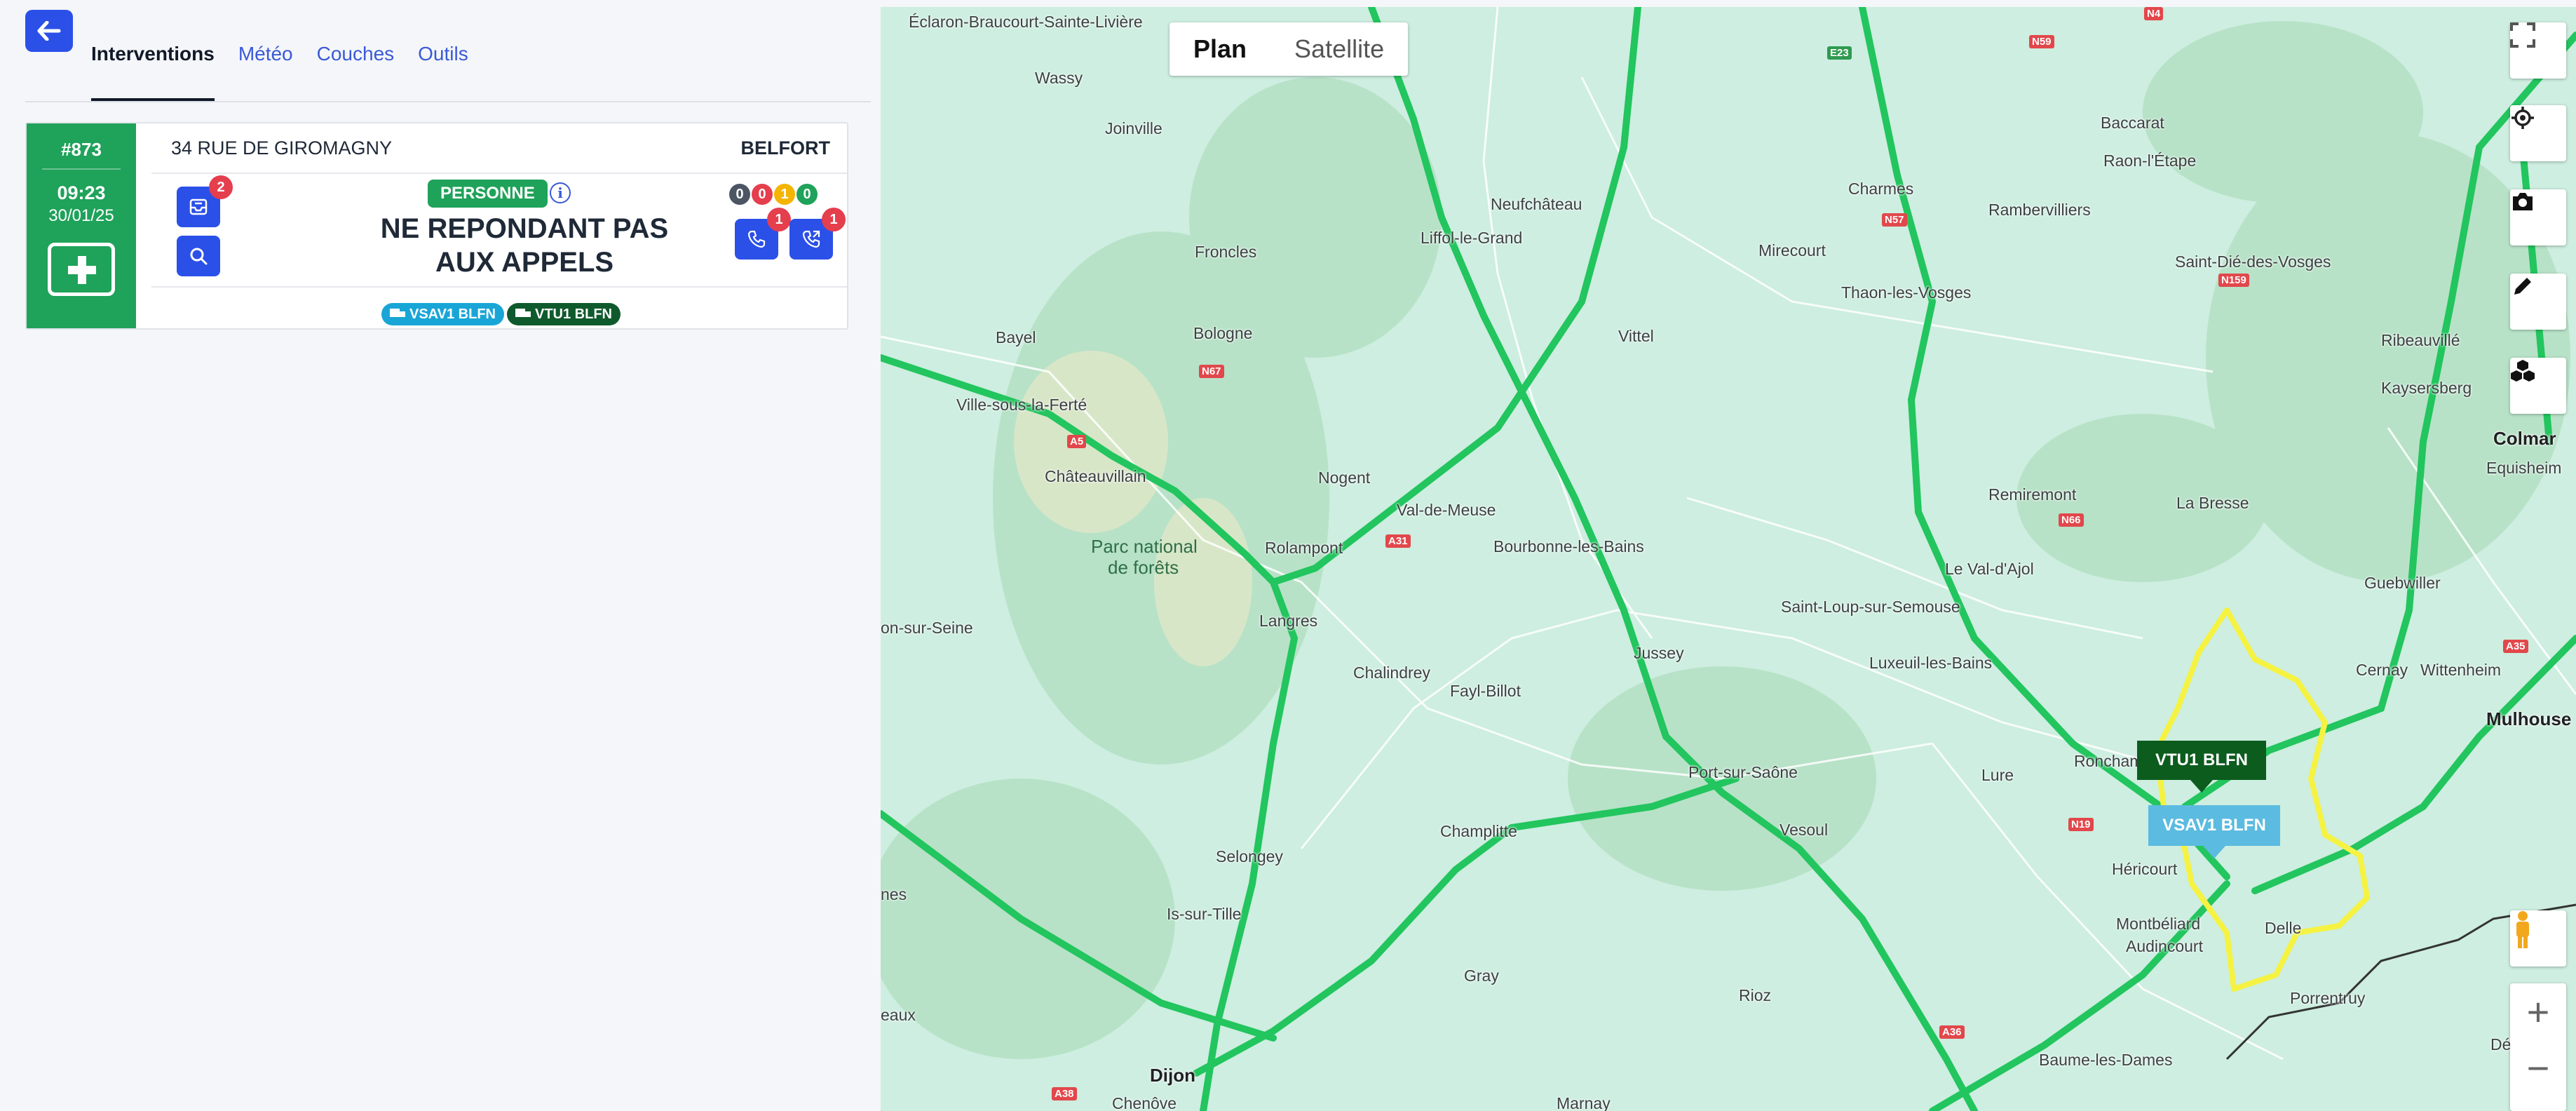  I want to click on pencil-icon, so click(2522, 286).